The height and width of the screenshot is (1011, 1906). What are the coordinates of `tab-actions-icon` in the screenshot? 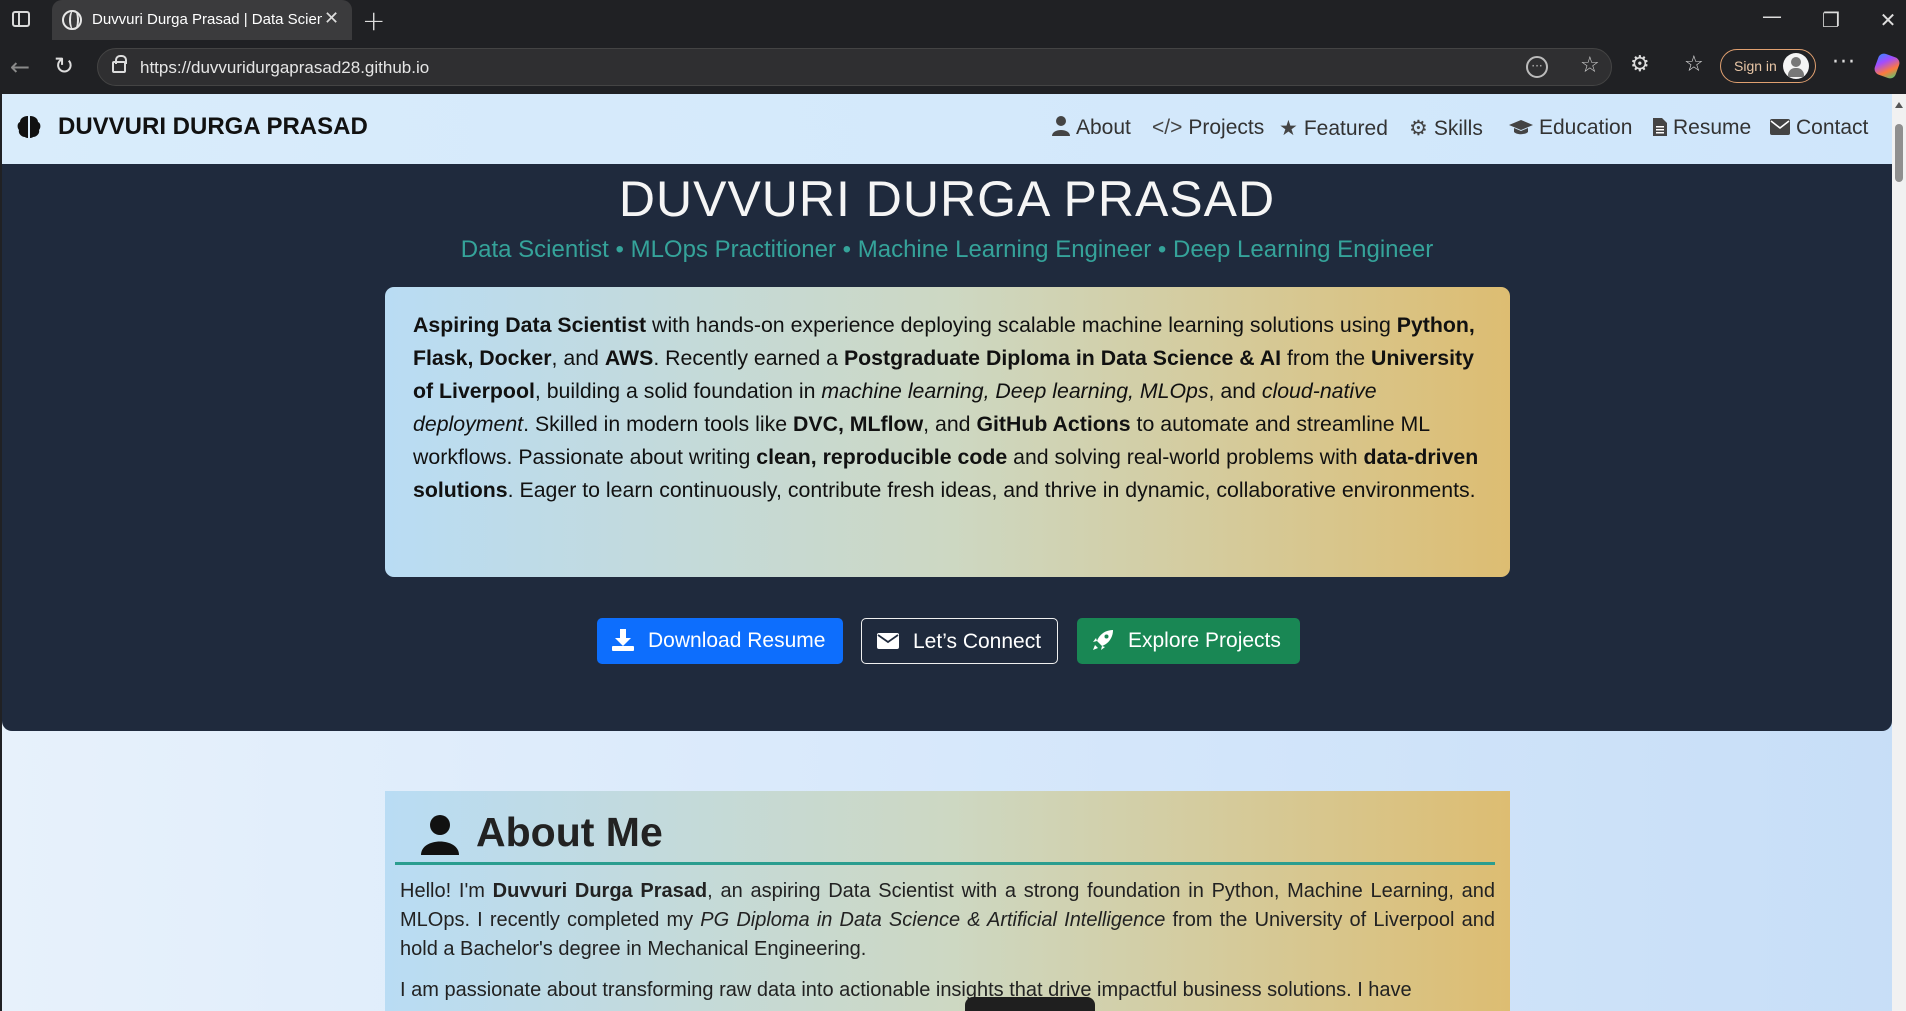 It's located at (21, 19).